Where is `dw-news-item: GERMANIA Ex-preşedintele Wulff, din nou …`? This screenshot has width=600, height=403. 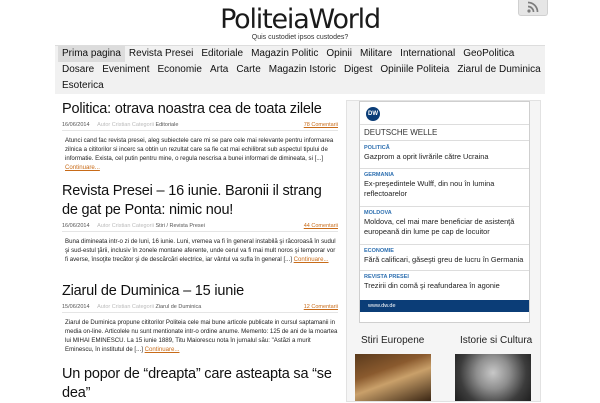 dw-news-item: GERMANIA Ex-preşedintele Wulff, din nou … is located at coordinates (445, 185).